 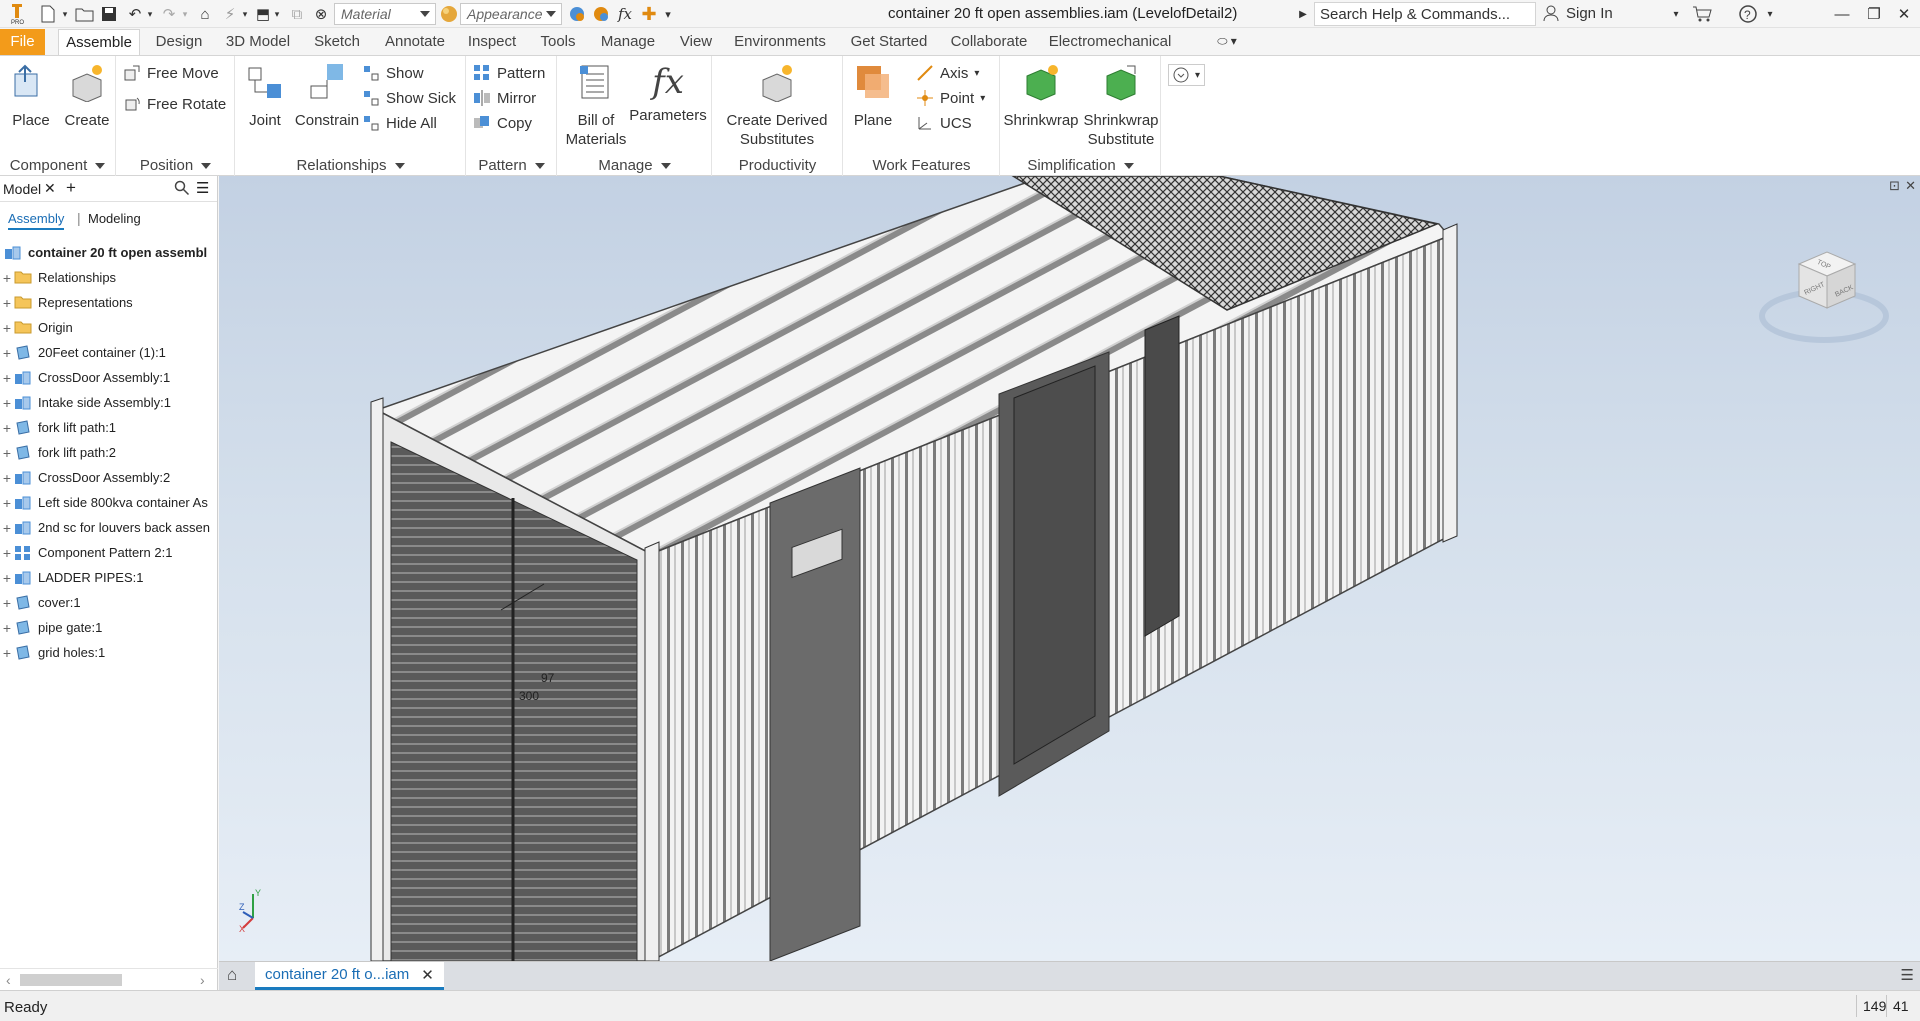 I want to click on tree-root: container 20 ft open assembl, so click(x=108, y=252).